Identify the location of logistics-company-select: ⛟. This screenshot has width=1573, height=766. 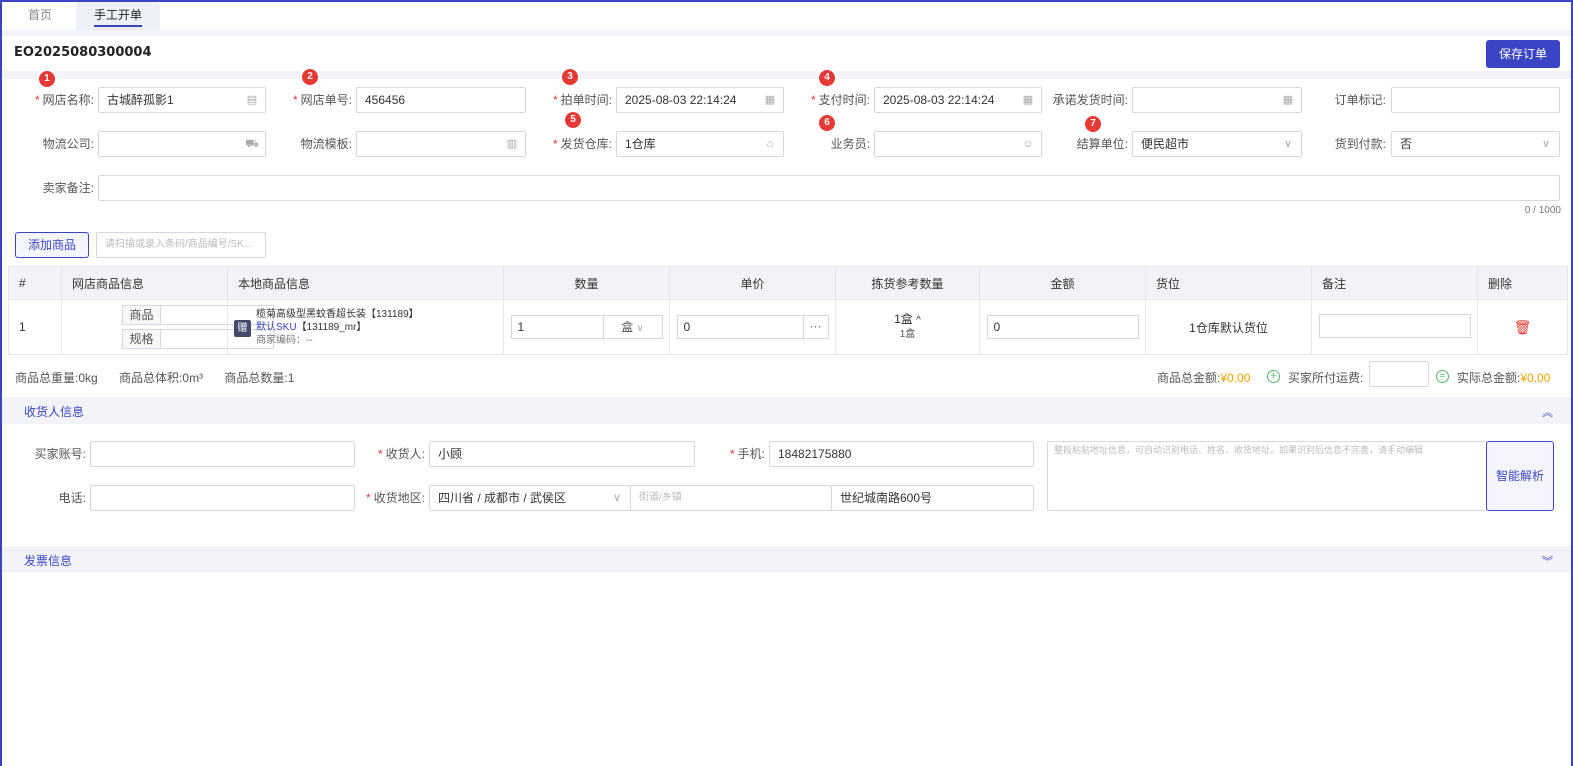
(182, 144).